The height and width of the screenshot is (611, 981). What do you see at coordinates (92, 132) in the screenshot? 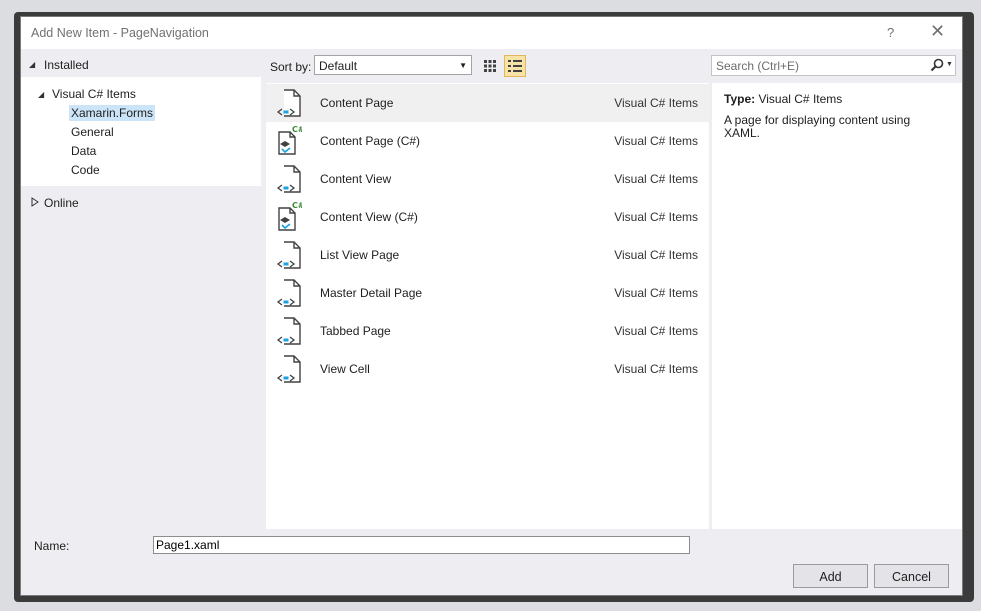
I see `tree-node-general: General` at bounding box center [92, 132].